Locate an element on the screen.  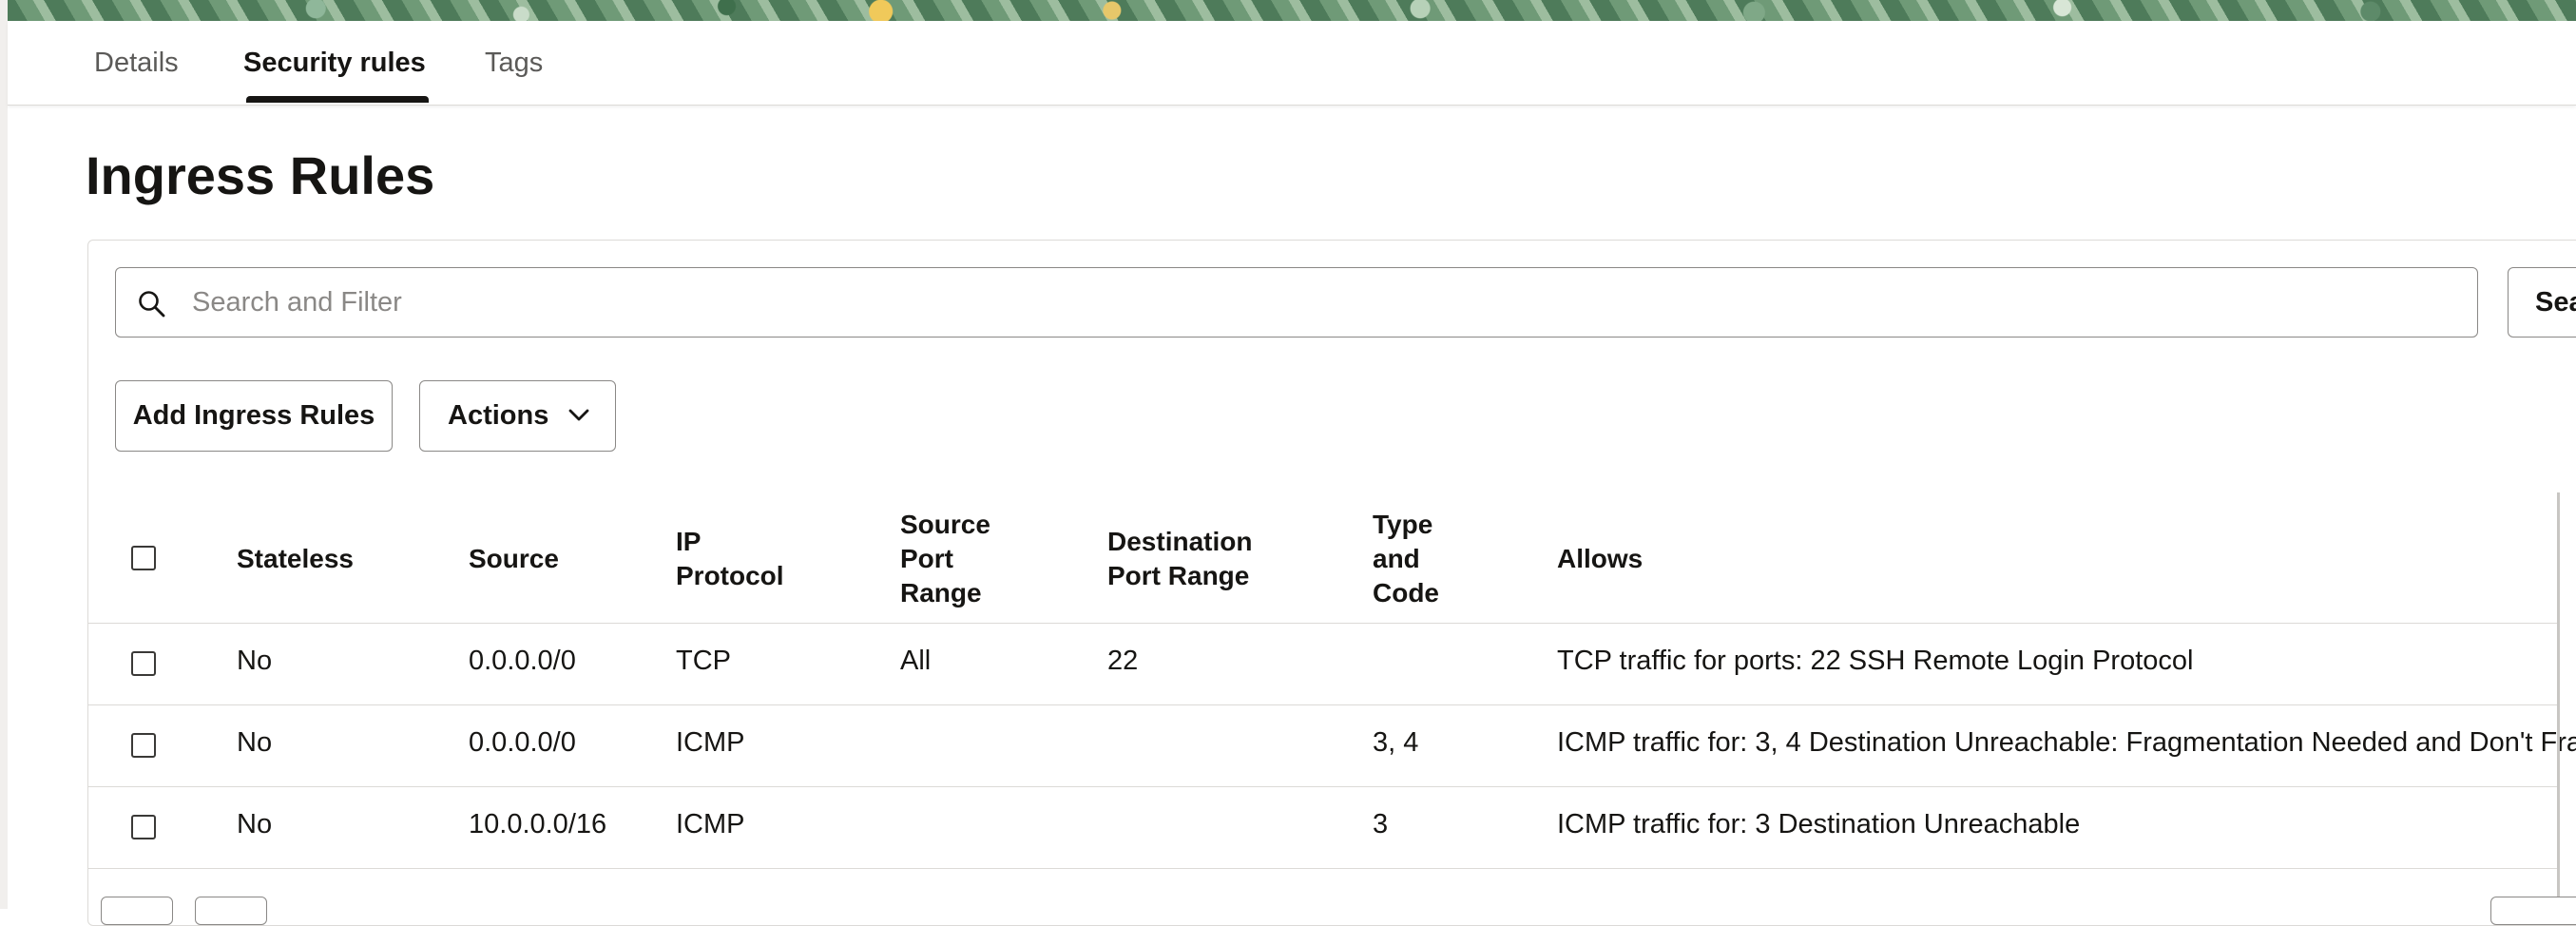
column-header-ip-protocol: IP Protocol is located at coordinates (730, 559).